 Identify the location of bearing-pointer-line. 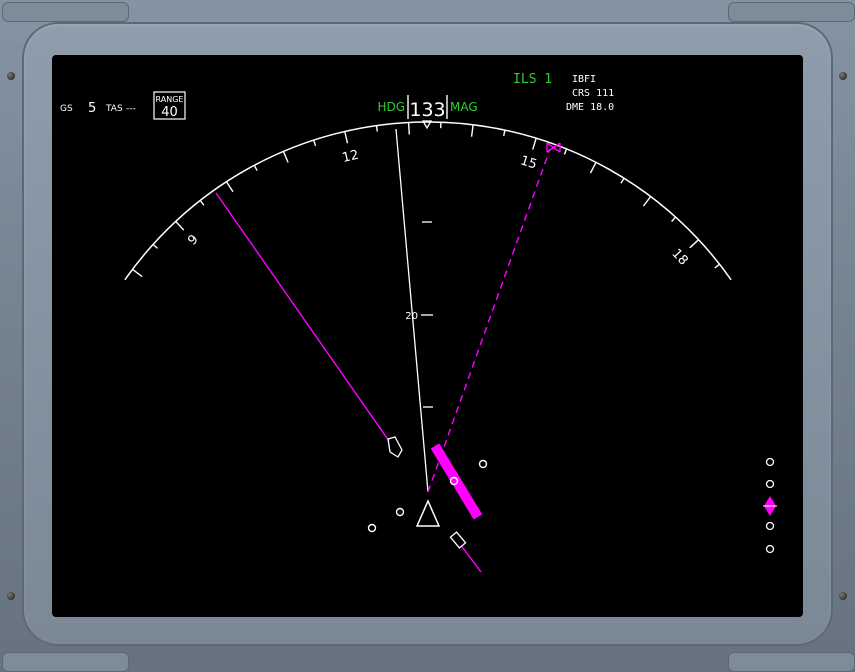
(302, 317).